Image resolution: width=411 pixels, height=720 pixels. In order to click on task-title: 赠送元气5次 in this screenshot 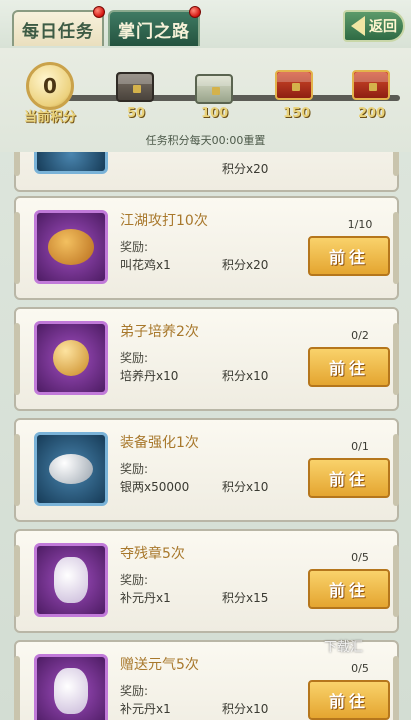, I will do `click(159, 665)`.